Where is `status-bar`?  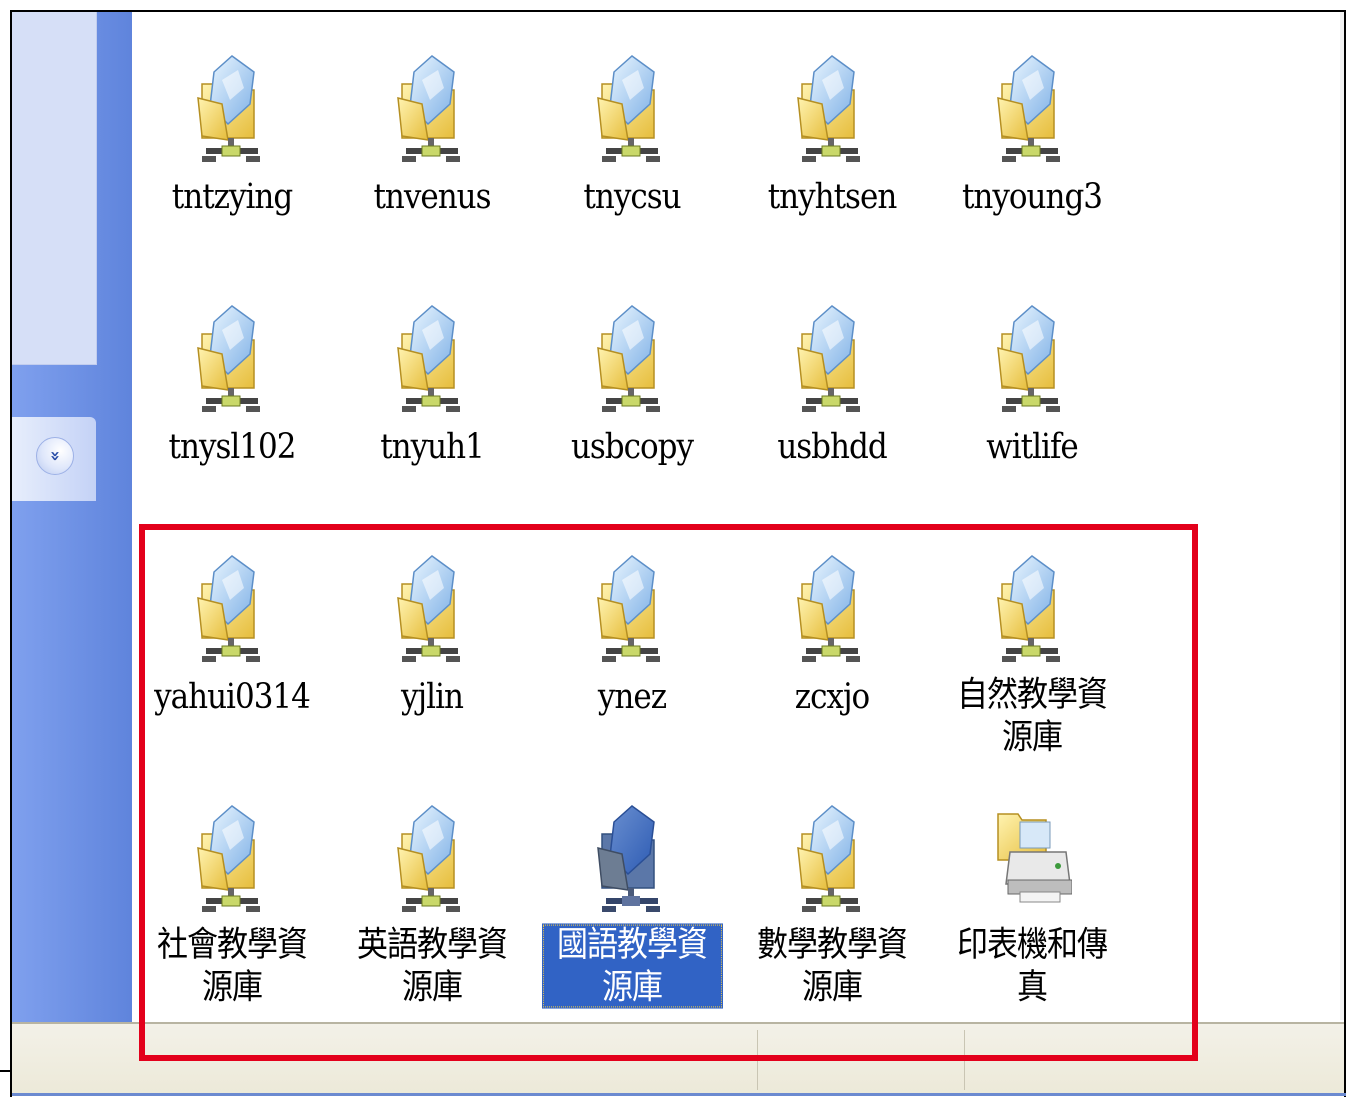 status-bar is located at coordinates (678, 1059).